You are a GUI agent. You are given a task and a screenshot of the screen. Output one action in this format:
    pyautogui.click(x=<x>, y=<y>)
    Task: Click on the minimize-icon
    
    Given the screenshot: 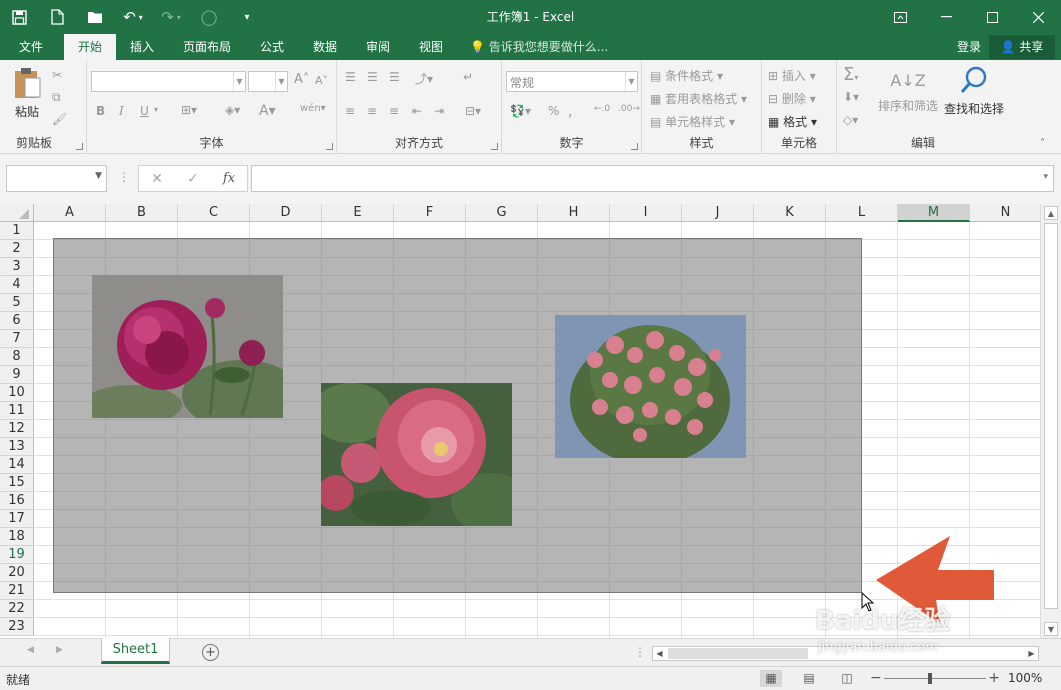 What is the action you would take?
    pyautogui.click(x=946, y=17)
    